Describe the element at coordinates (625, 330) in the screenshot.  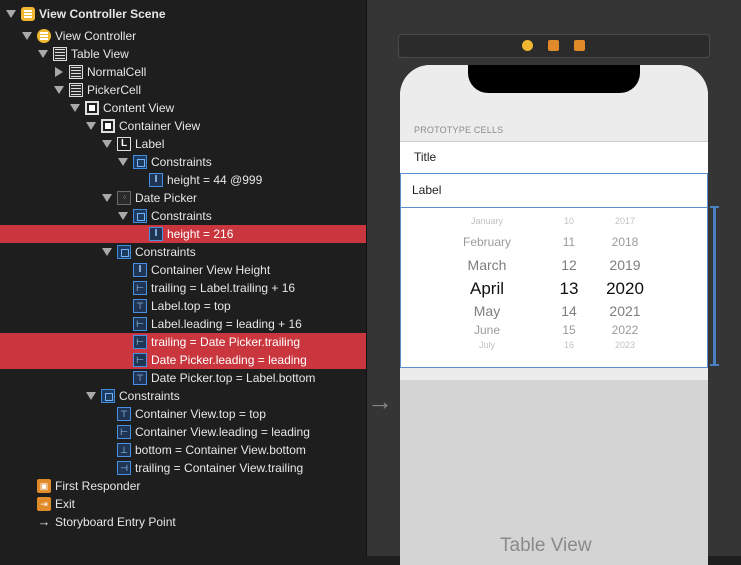
I see `picker-option: 2022` at that location.